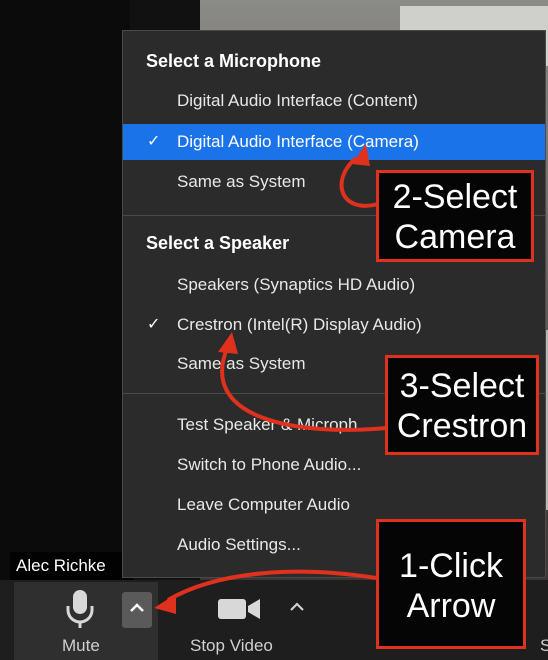  What do you see at coordinates (218, 243) in the screenshot?
I see `speaker-section-header: Select a Speaker` at bounding box center [218, 243].